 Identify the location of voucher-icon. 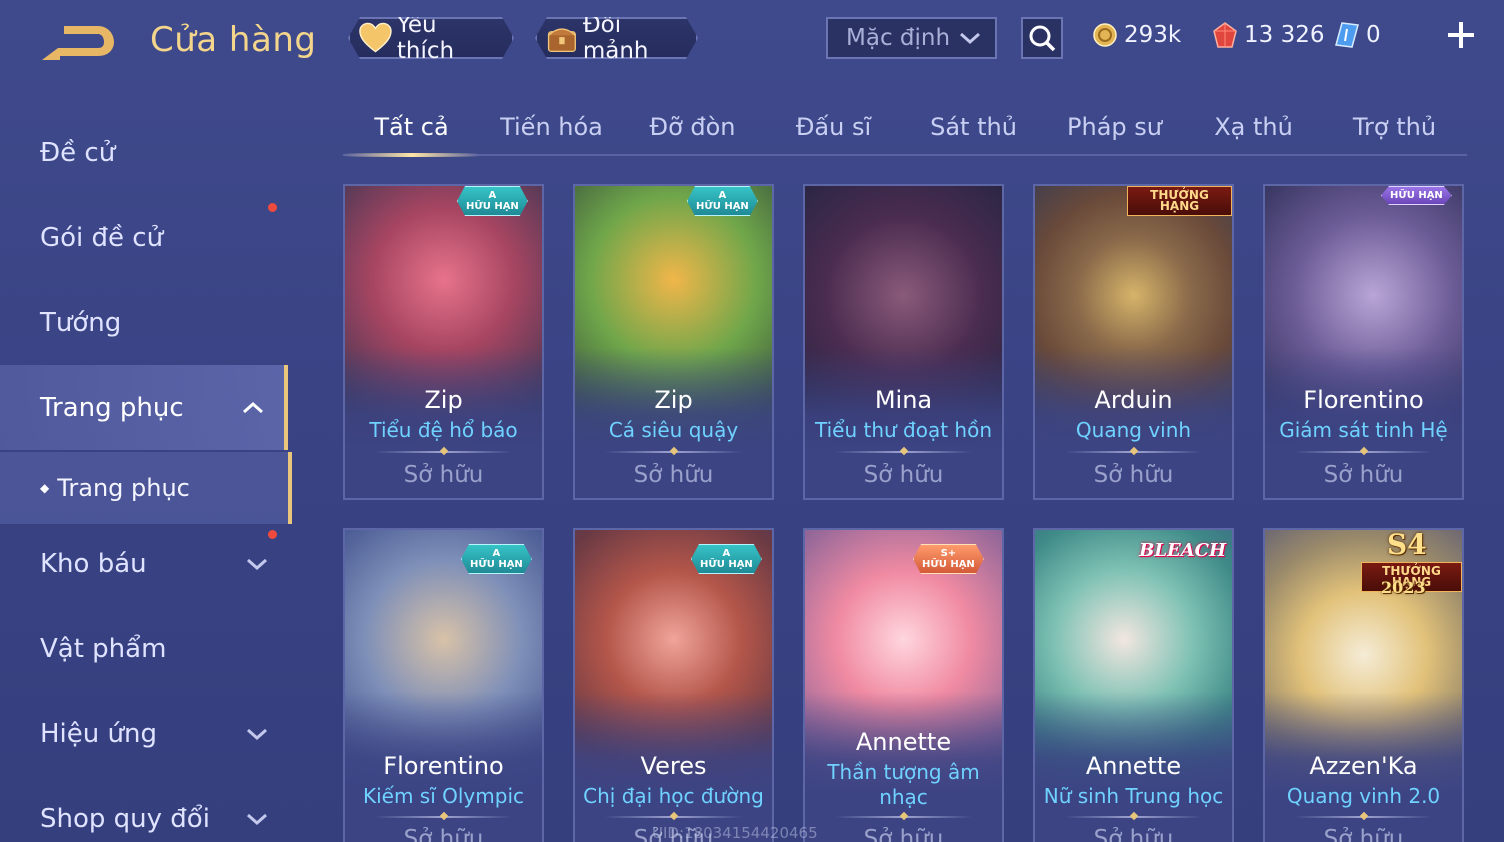
(1347, 35).